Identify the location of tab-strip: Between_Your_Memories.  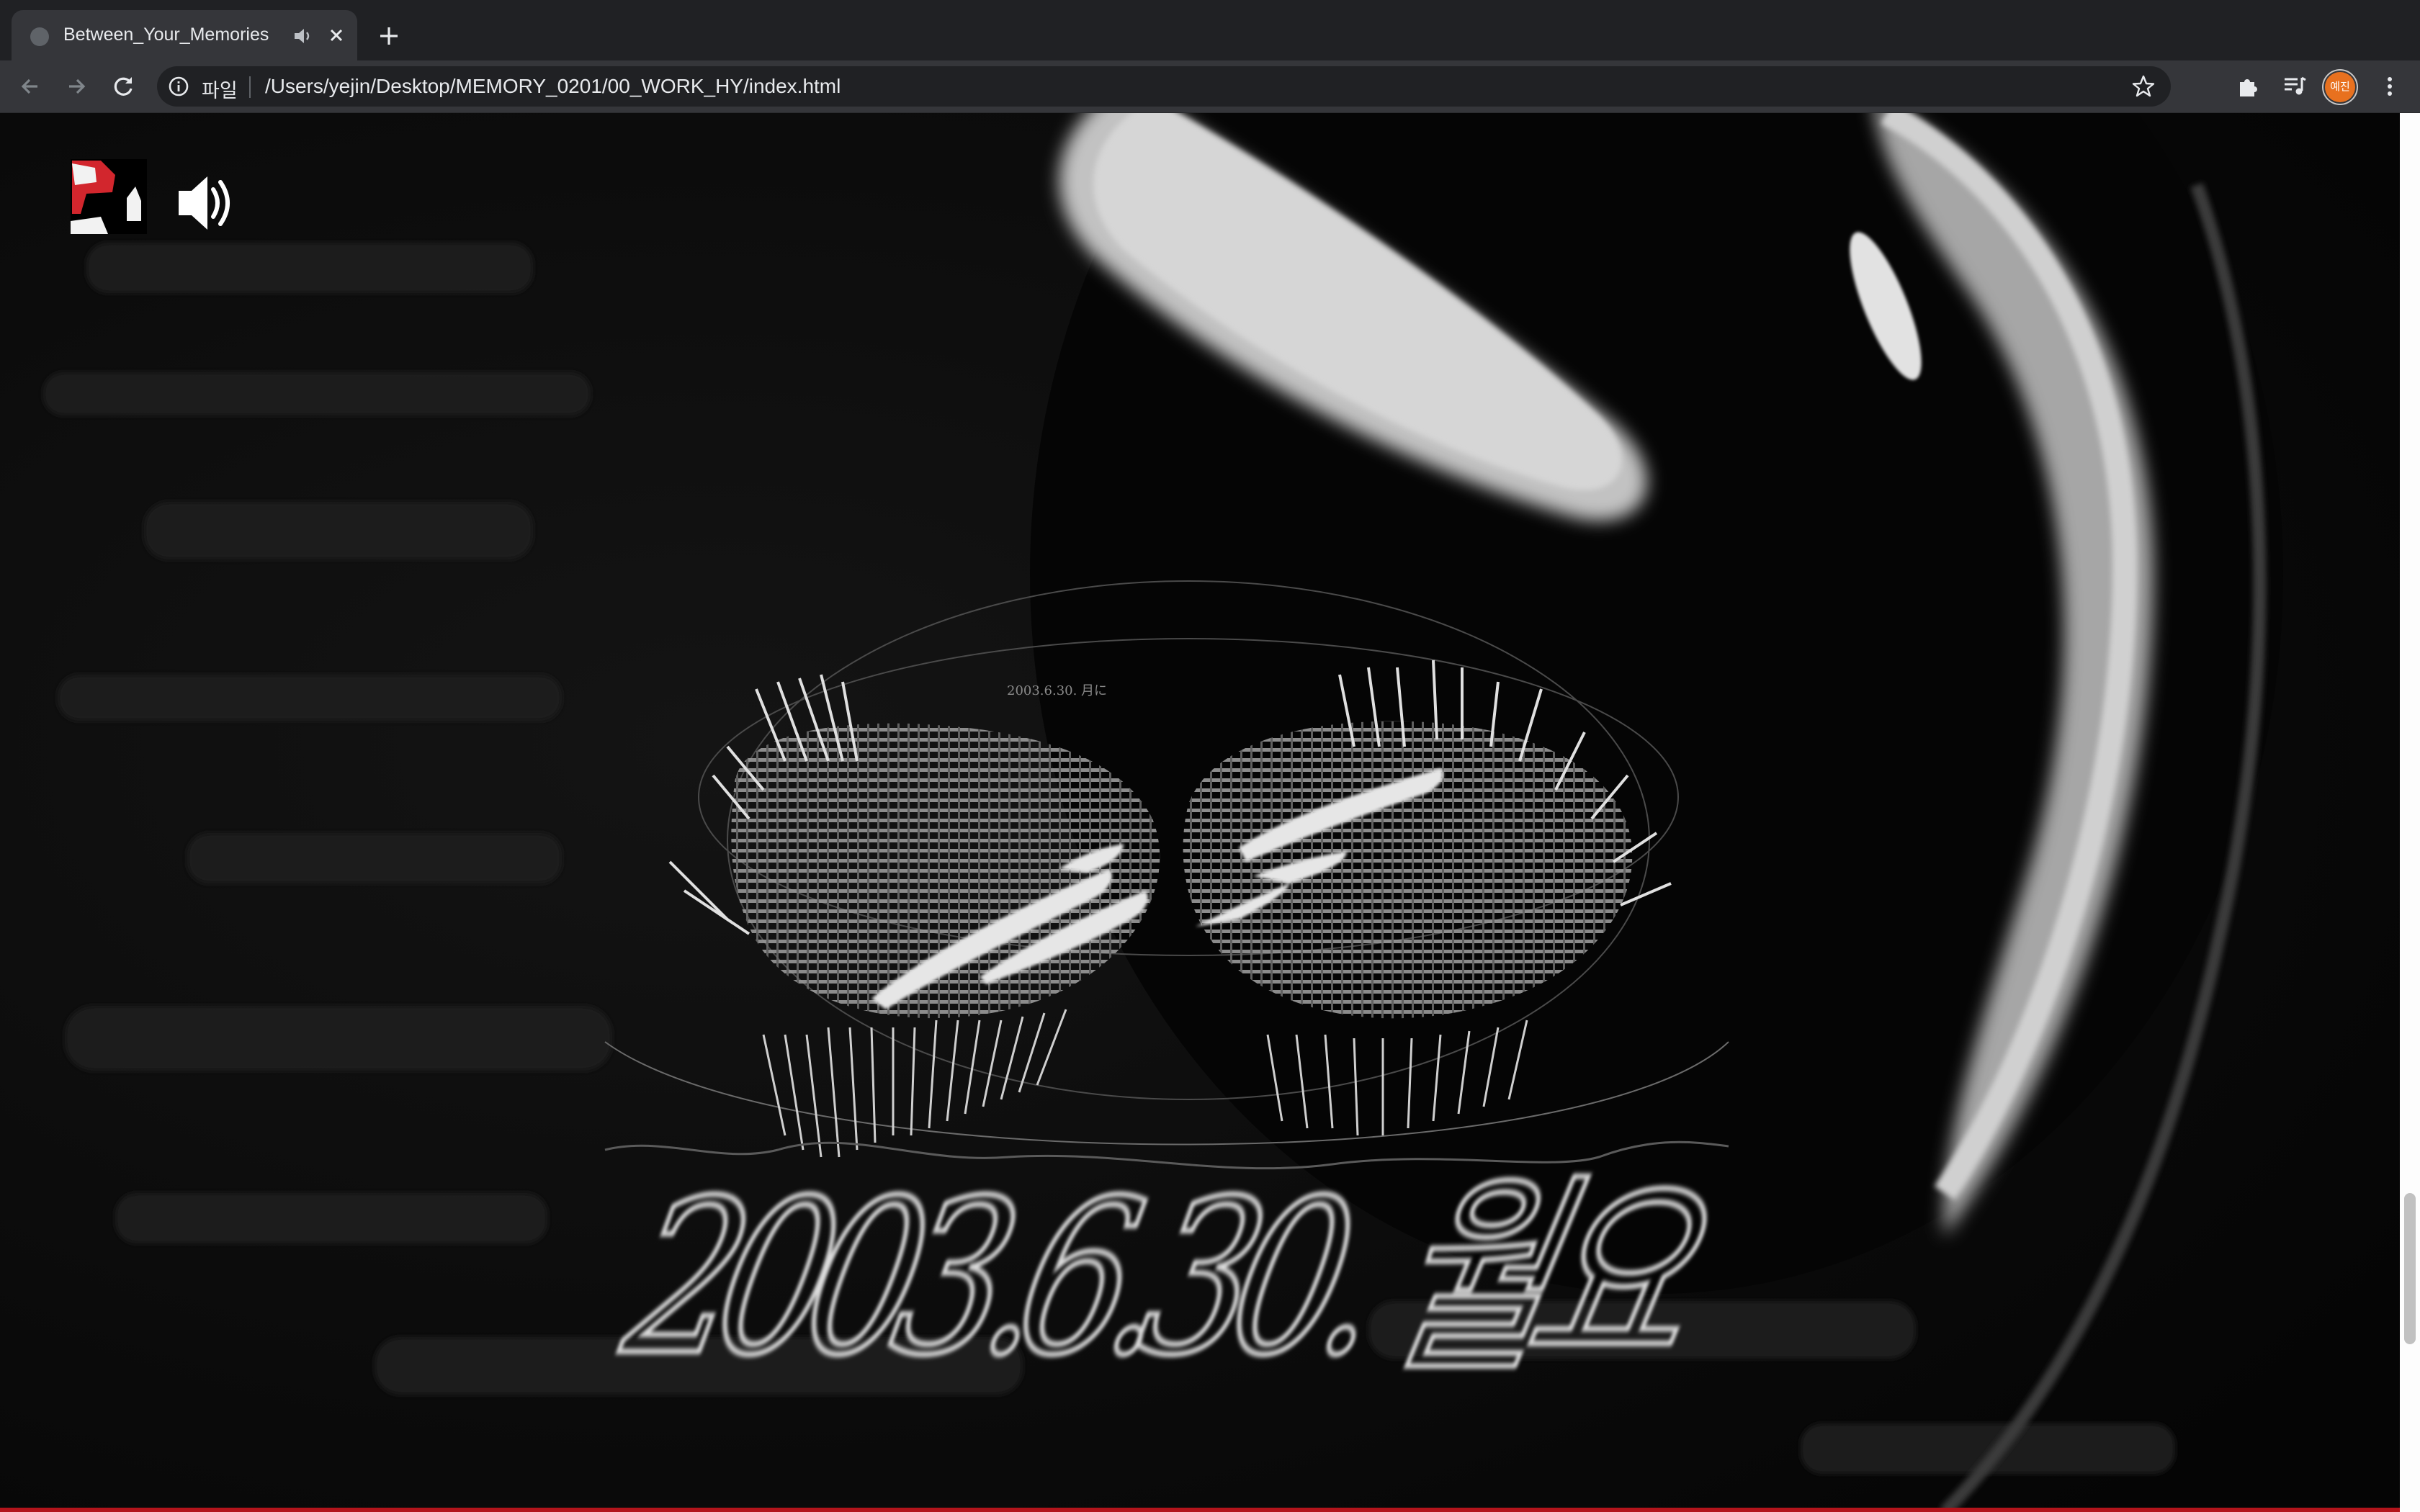
(1210, 30).